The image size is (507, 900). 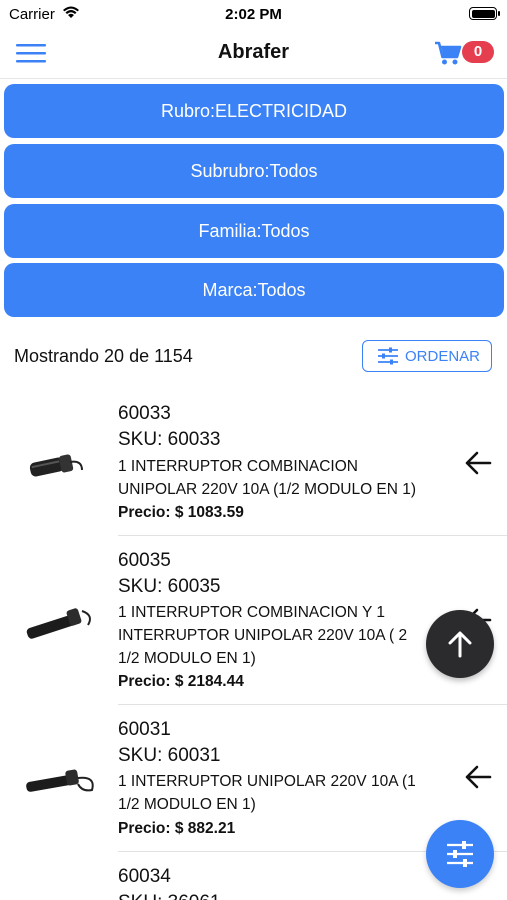 I want to click on product-description-line: UNIPOLAR 220V 10A (1/2 MODULO EN 1), so click(x=267, y=489).